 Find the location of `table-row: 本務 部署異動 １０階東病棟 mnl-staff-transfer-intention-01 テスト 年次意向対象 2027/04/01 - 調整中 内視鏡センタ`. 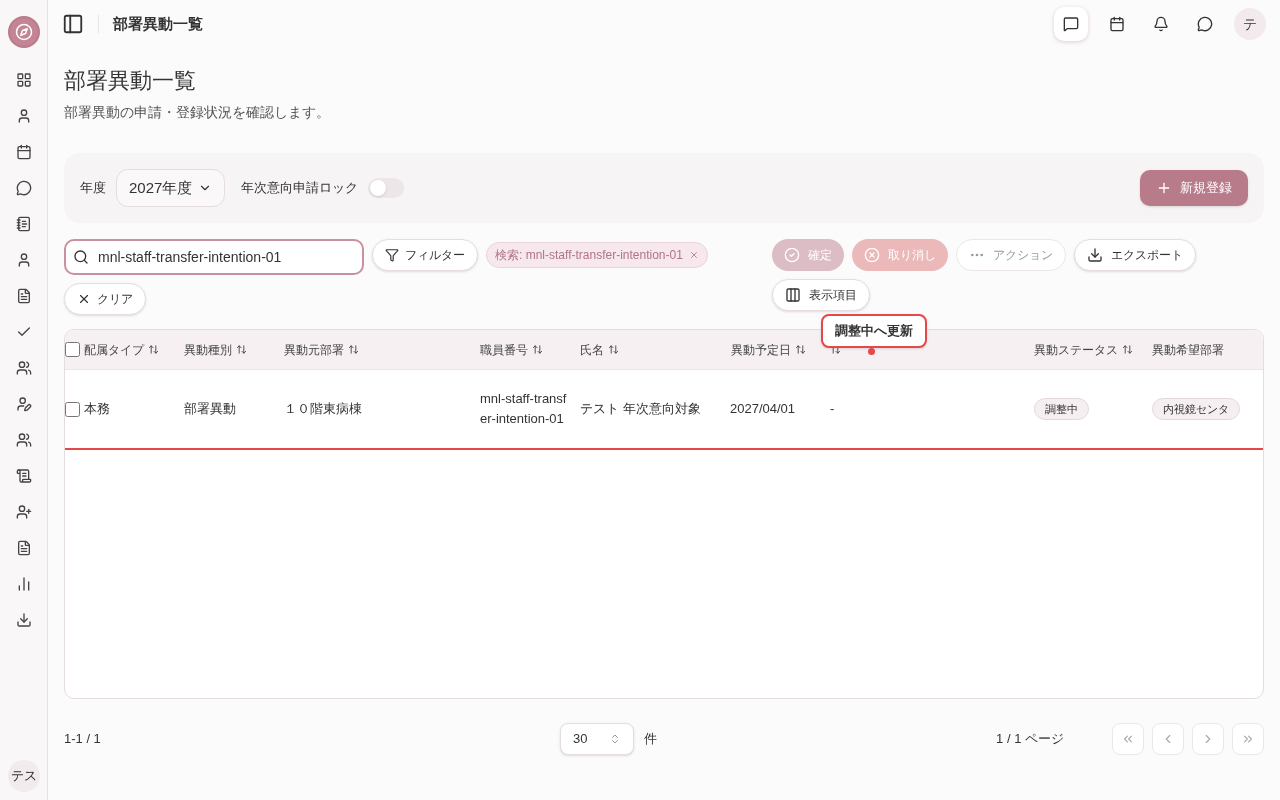

table-row: 本務 部署異動 １０階東病棟 mnl-staff-transfer-intention-01 テスト 年次意向対象 2027/04/01 - 調整中 内視鏡センタ is located at coordinates (664, 410).